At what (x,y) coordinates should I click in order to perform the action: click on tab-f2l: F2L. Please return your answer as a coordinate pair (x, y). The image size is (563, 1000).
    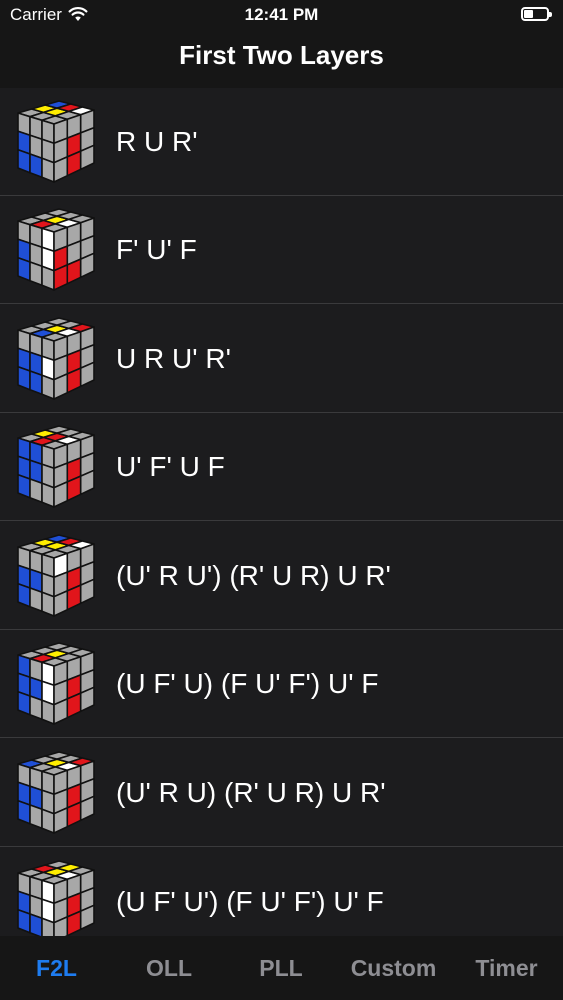
    Looking at the image, I should click on (56, 968).